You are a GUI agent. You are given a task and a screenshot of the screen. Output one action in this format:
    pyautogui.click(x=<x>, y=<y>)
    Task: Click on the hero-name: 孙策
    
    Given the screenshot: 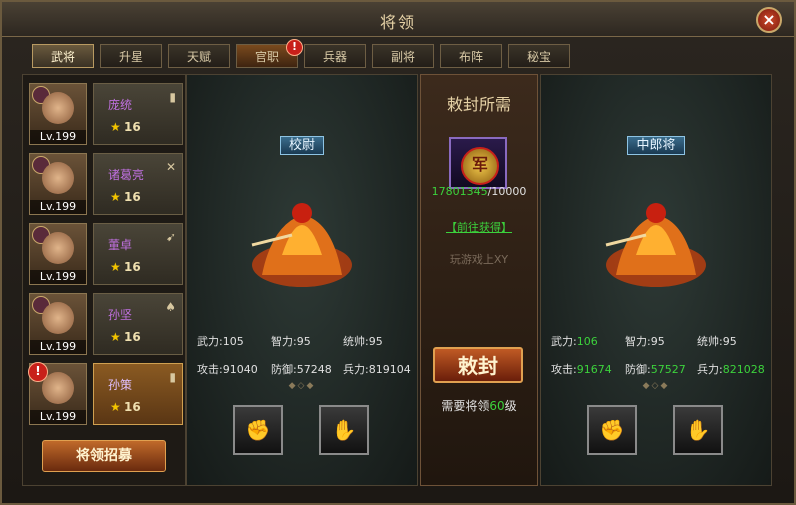 What is the action you would take?
    pyautogui.click(x=120, y=385)
    